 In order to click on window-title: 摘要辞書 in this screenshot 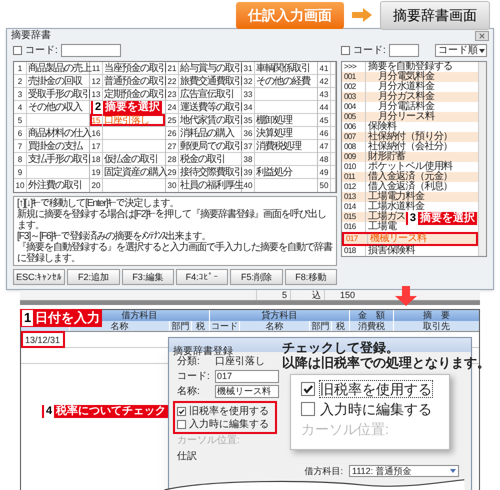, I will do `click(31, 36)`.